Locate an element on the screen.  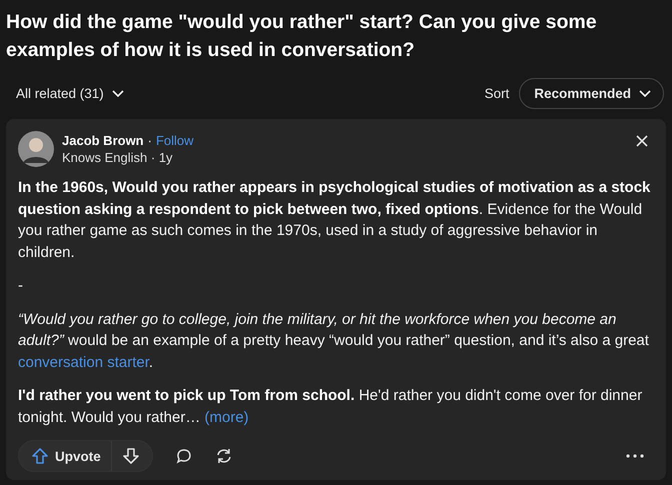
avatar-icon is located at coordinates (36, 149).